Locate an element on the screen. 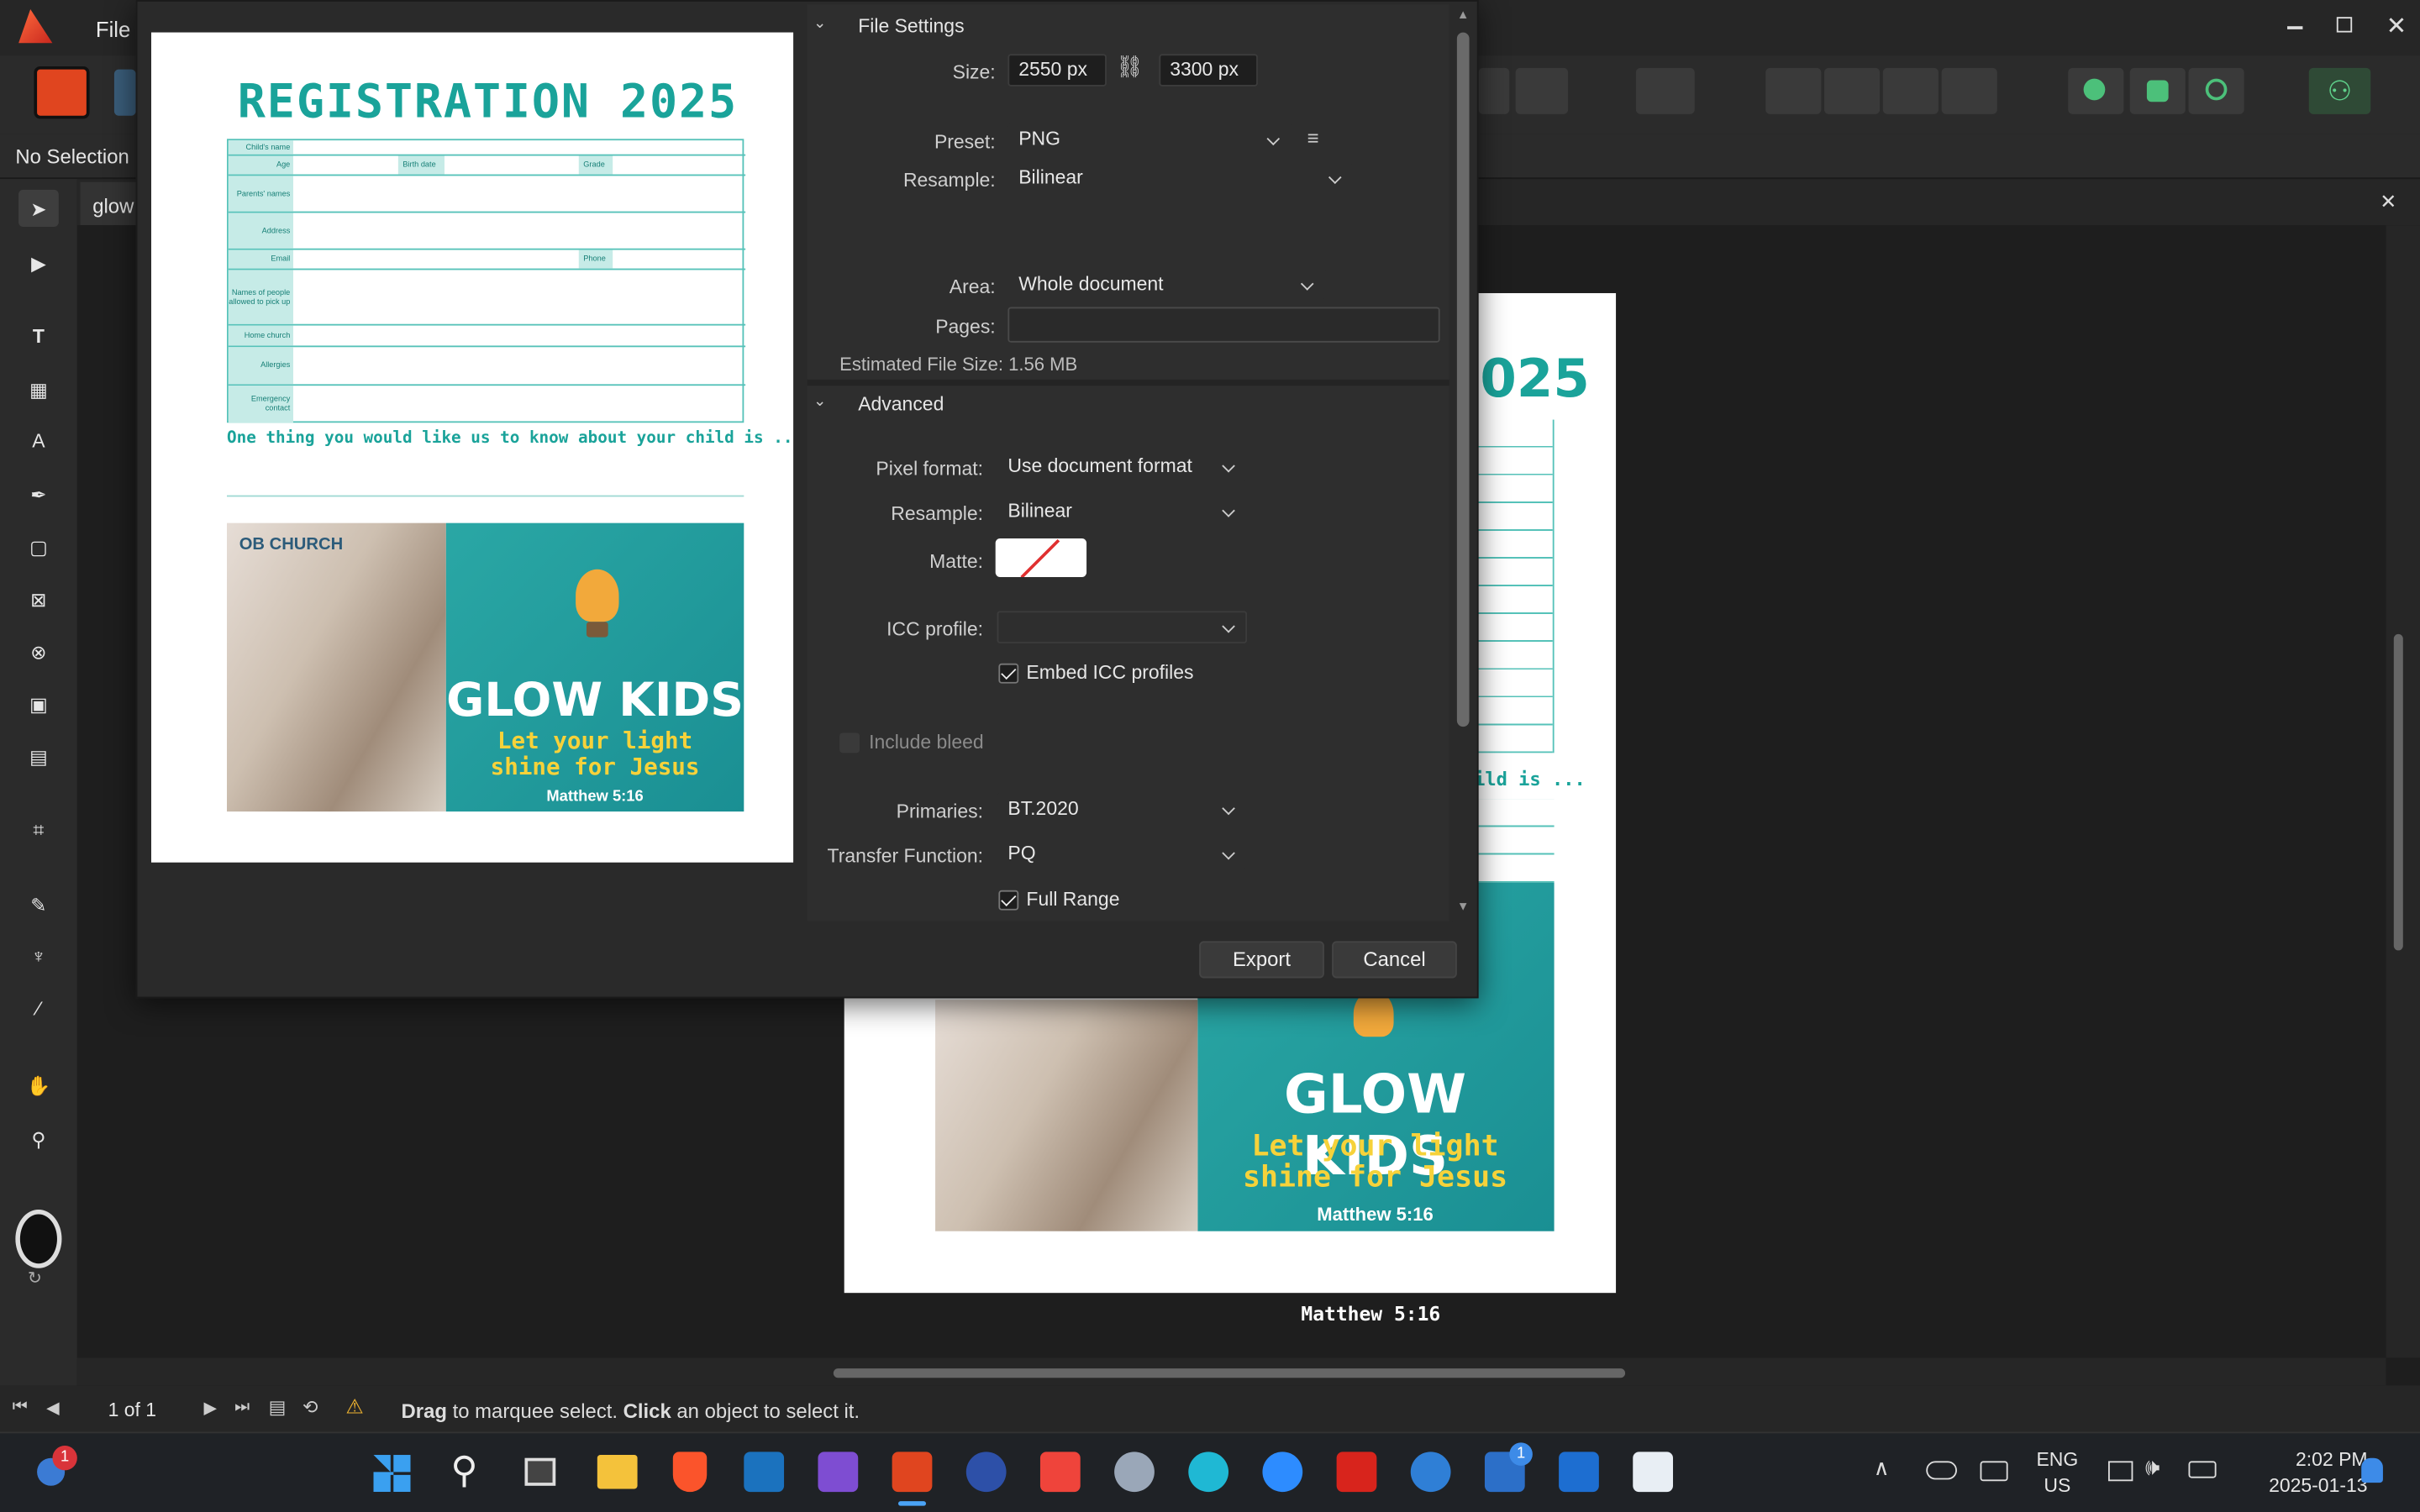 Image resolution: width=2420 pixels, height=1512 pixels. artistic-text-tool-icon: A is located at coordinates (38, 441).